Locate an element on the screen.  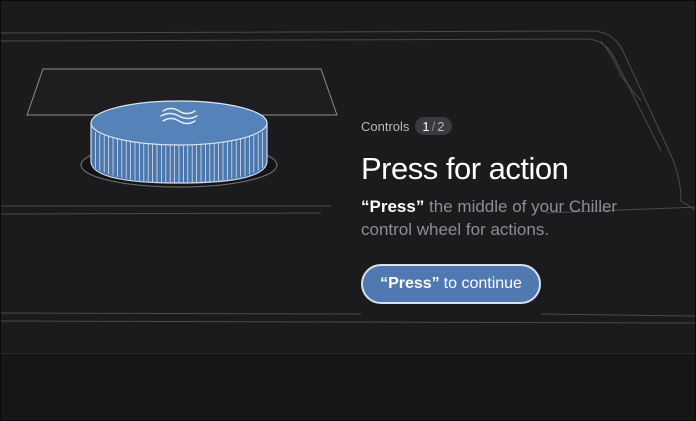
continue-button-strong: “Press” is located at coordinates (410, 283).